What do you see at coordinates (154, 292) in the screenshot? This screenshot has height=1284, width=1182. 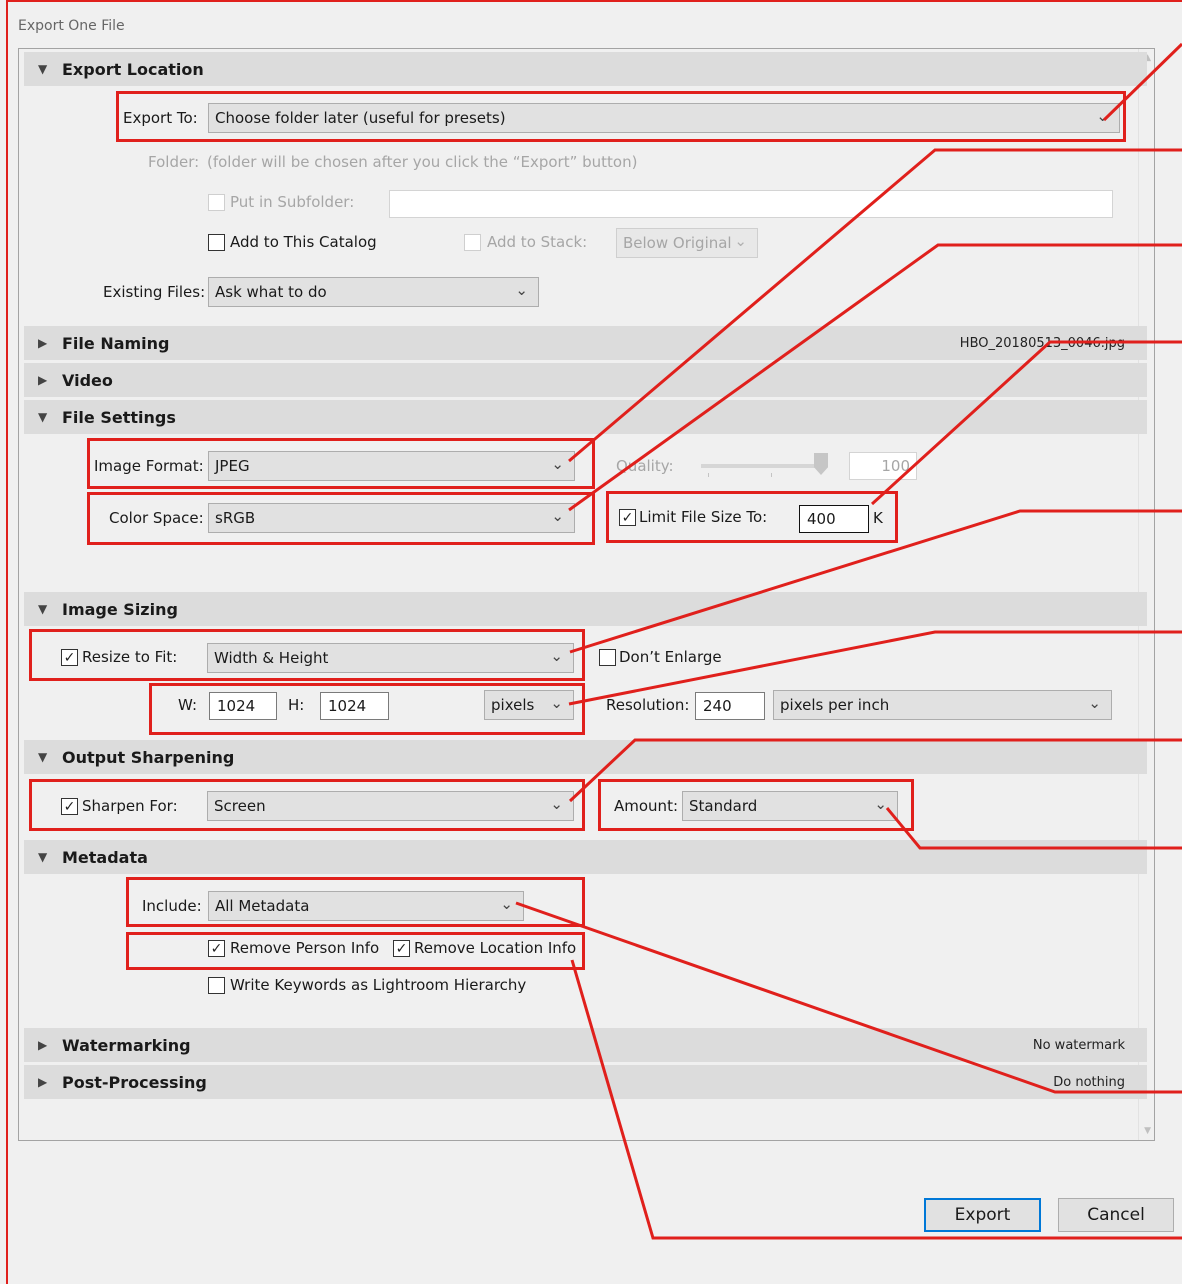 I see `existing-files-label: Existing Files:` at bounding box center [154, 292].